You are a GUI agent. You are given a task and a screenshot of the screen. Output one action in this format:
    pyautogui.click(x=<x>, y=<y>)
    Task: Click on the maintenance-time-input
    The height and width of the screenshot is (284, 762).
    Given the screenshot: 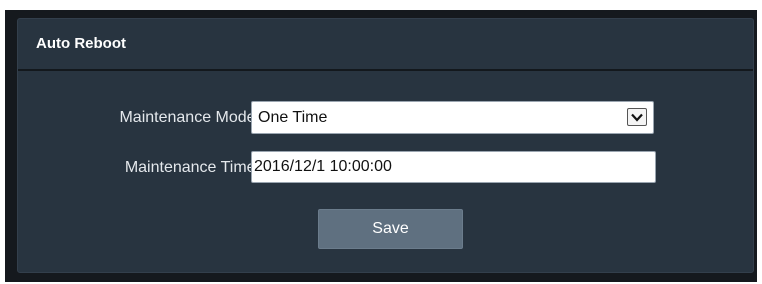 What is the action you would take?
    pyautogui.click(x=453, y=167)
    